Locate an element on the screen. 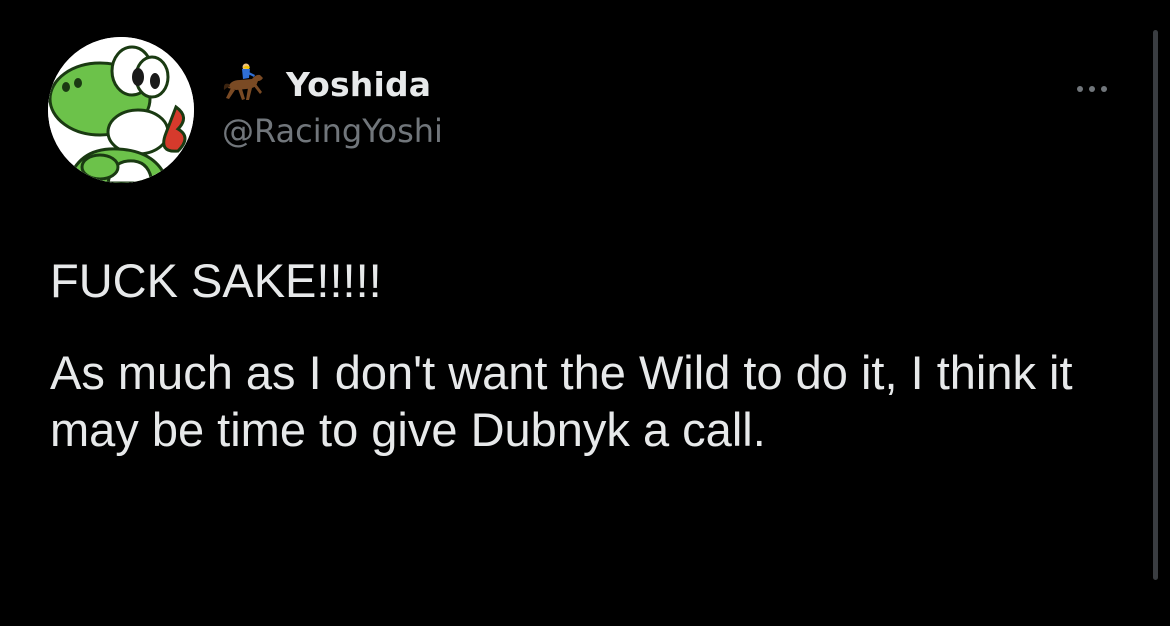  tweet-paragraph: FUCK SAKE!!!!! is located at coordinates (216, 280).